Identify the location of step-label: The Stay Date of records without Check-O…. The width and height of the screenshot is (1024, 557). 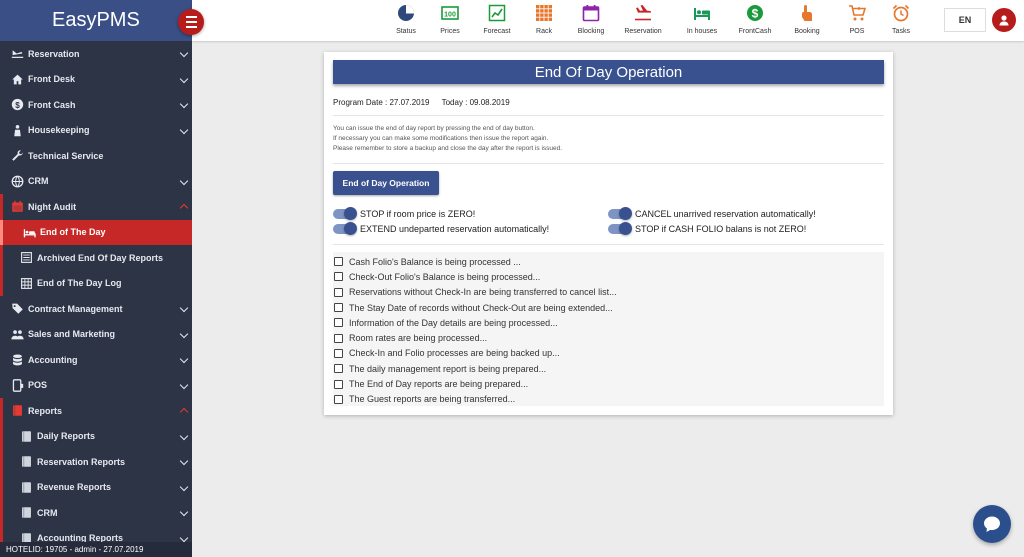
(481, 307).